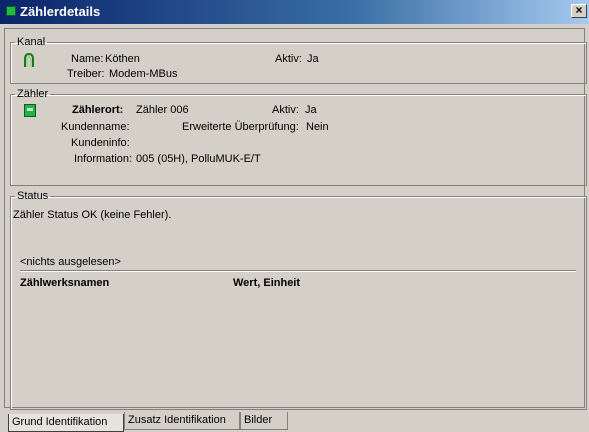  I want to click on zaehlerort-value: Zähler 006, so click(162, 110).